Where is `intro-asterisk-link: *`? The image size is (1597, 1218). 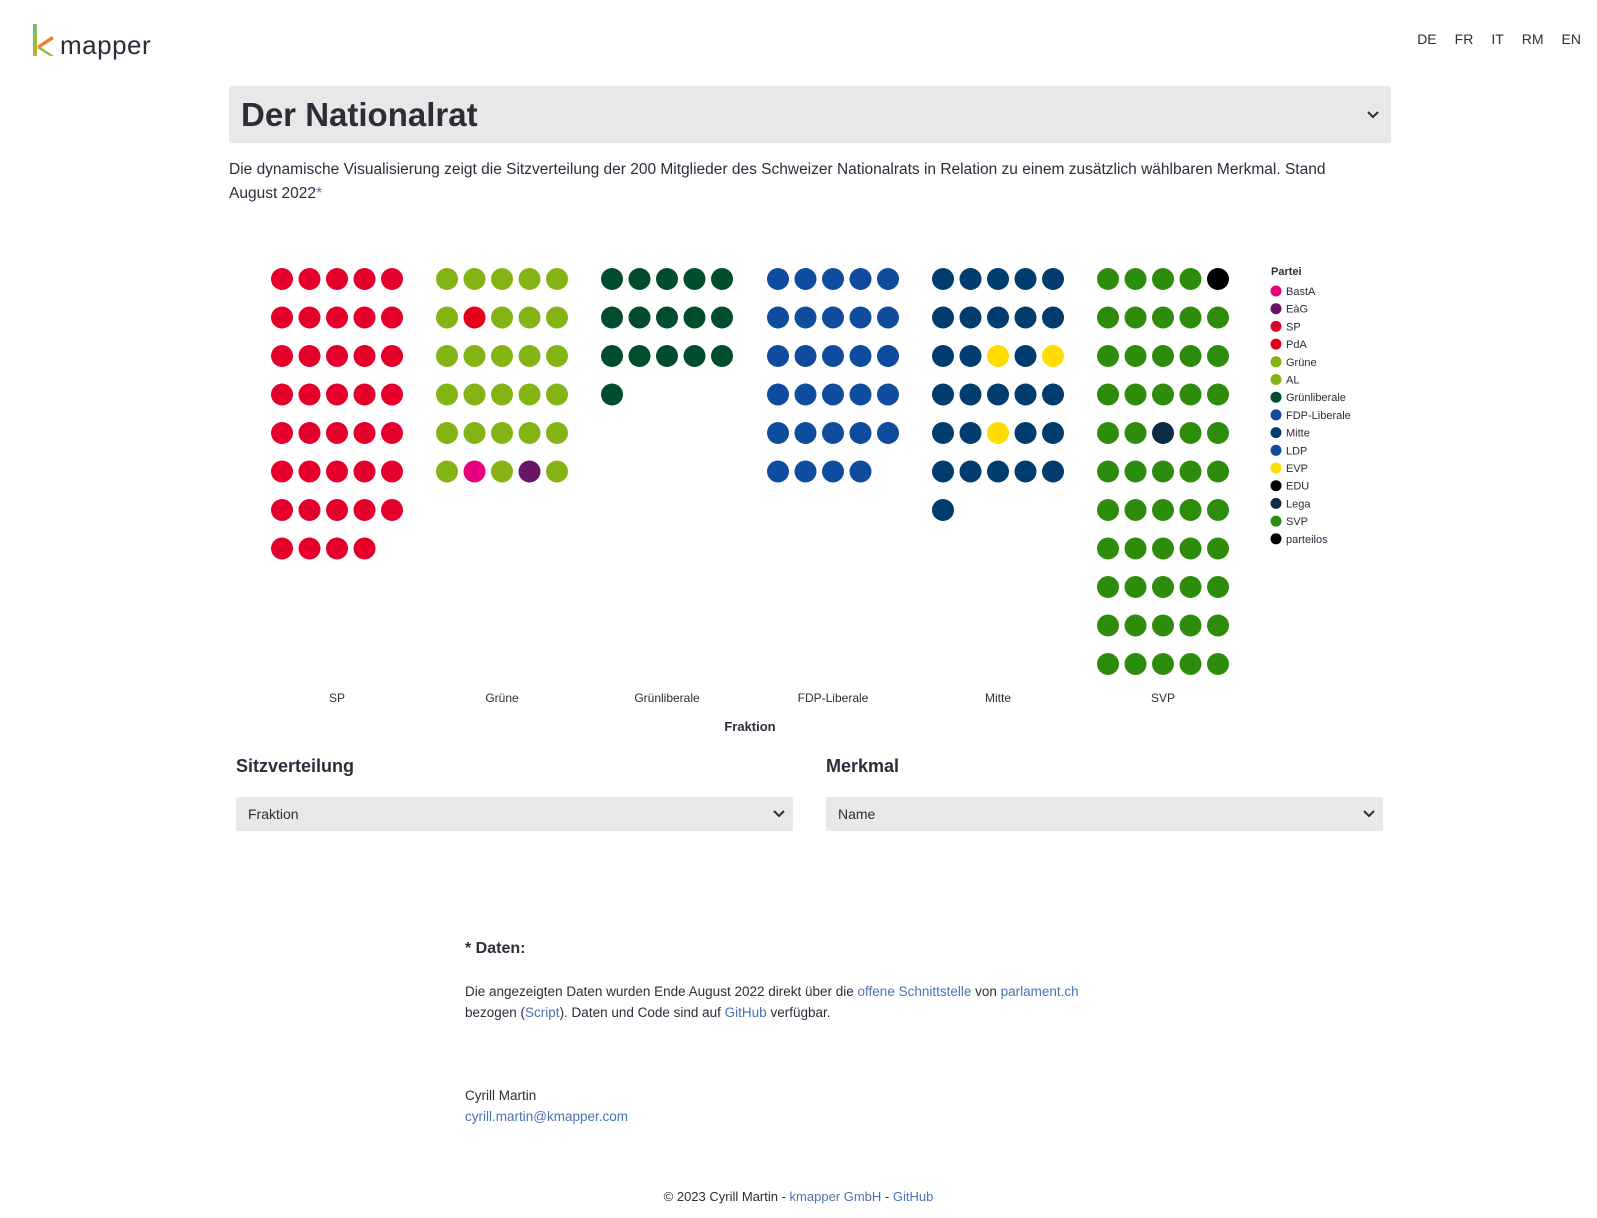
intro-asterisk-link: * is located at coordinates (319, 193).